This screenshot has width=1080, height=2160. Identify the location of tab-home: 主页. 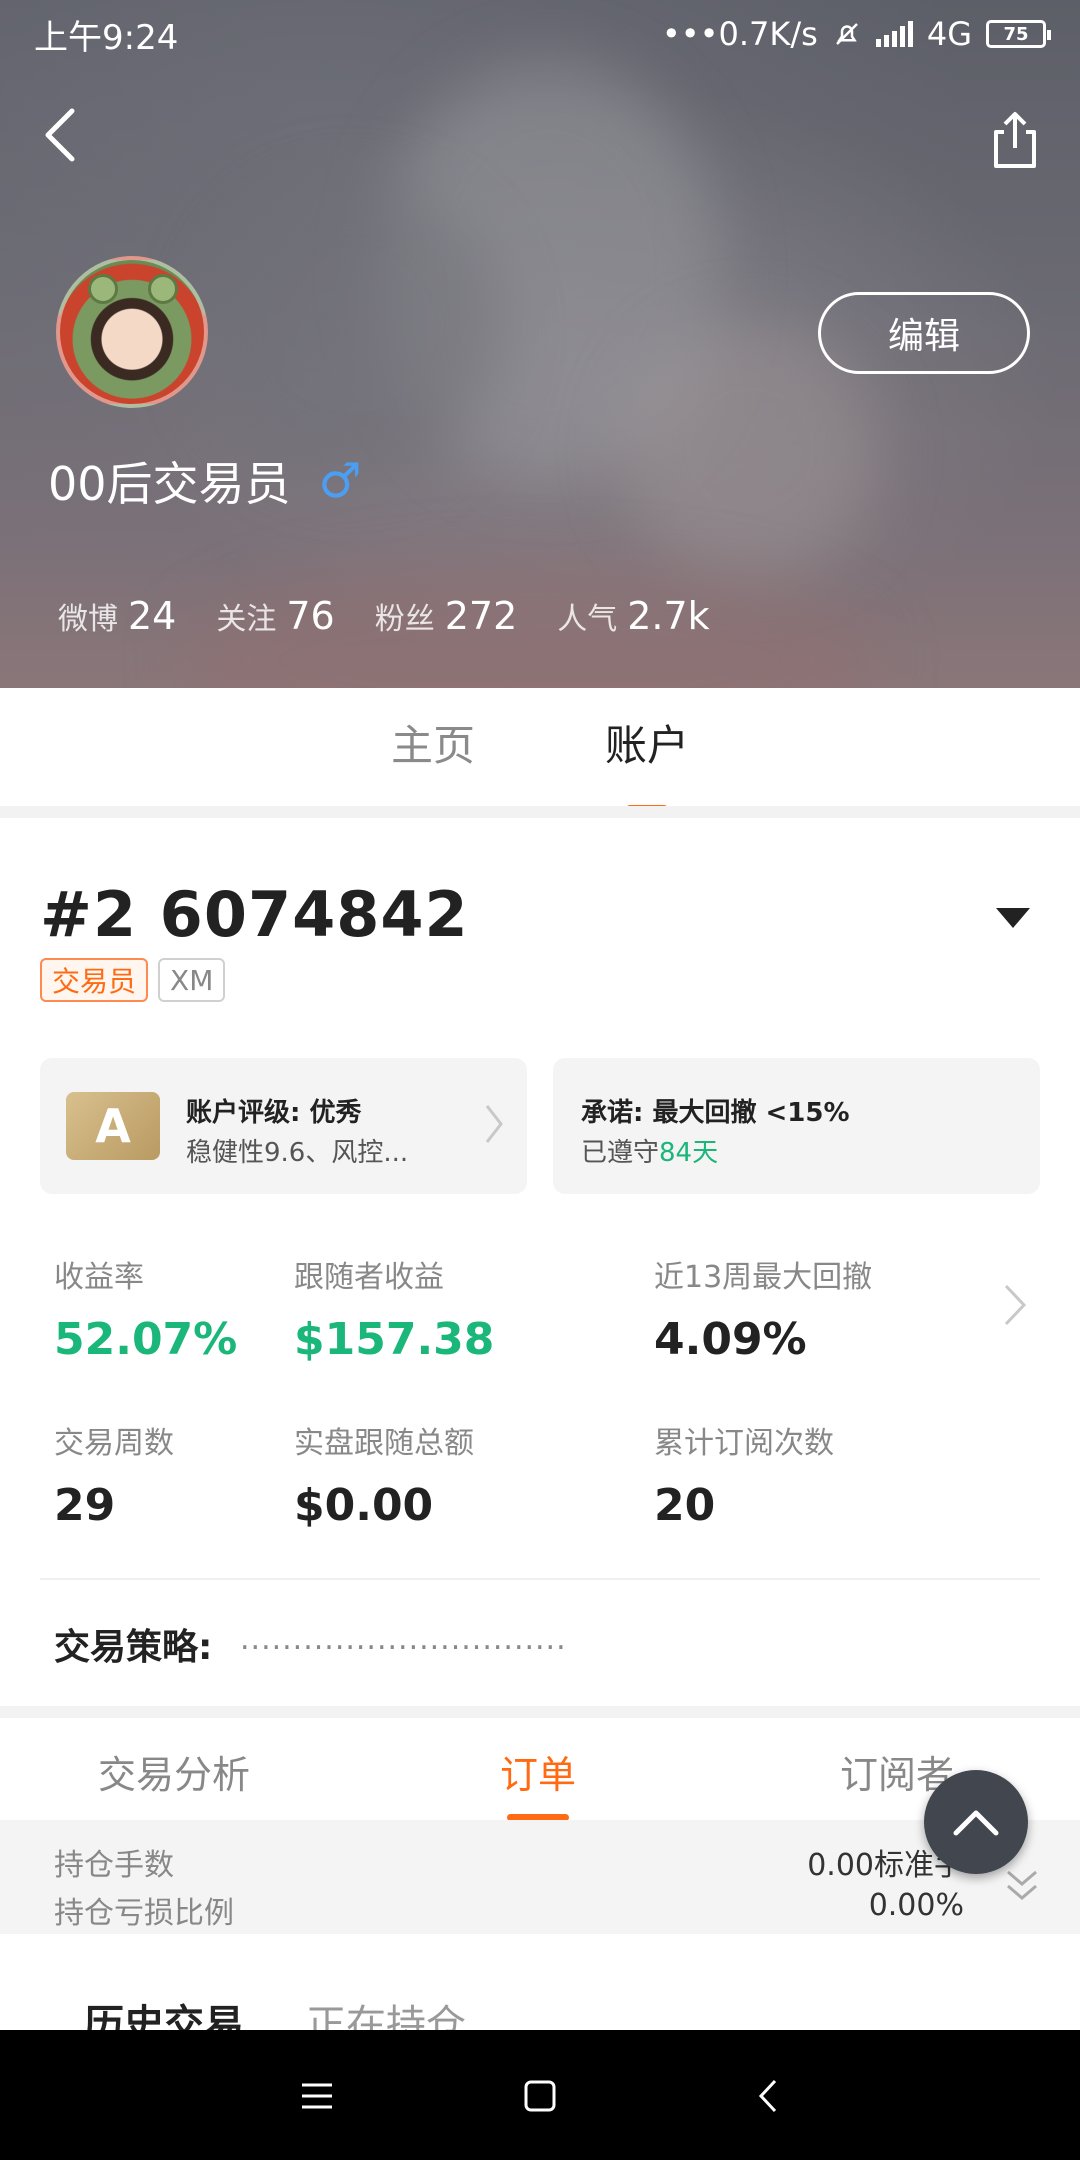
(433, 747).